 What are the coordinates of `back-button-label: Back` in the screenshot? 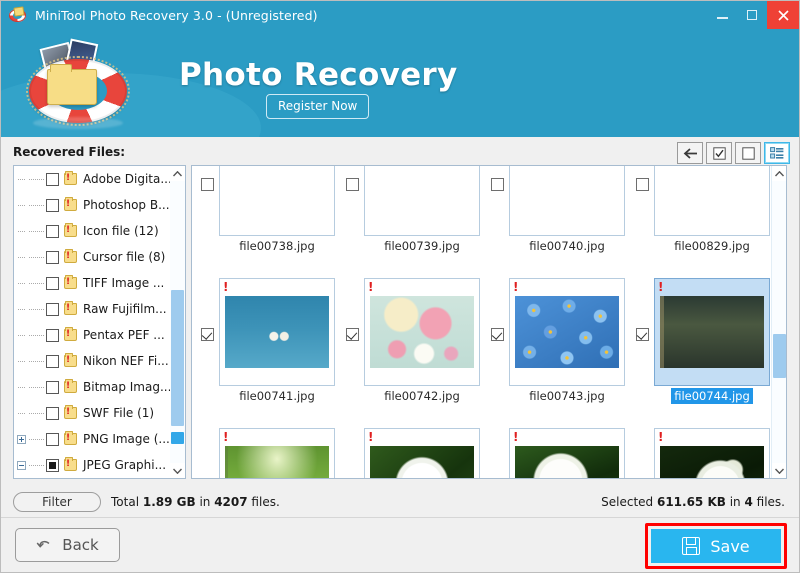 It's located at (80, 545).